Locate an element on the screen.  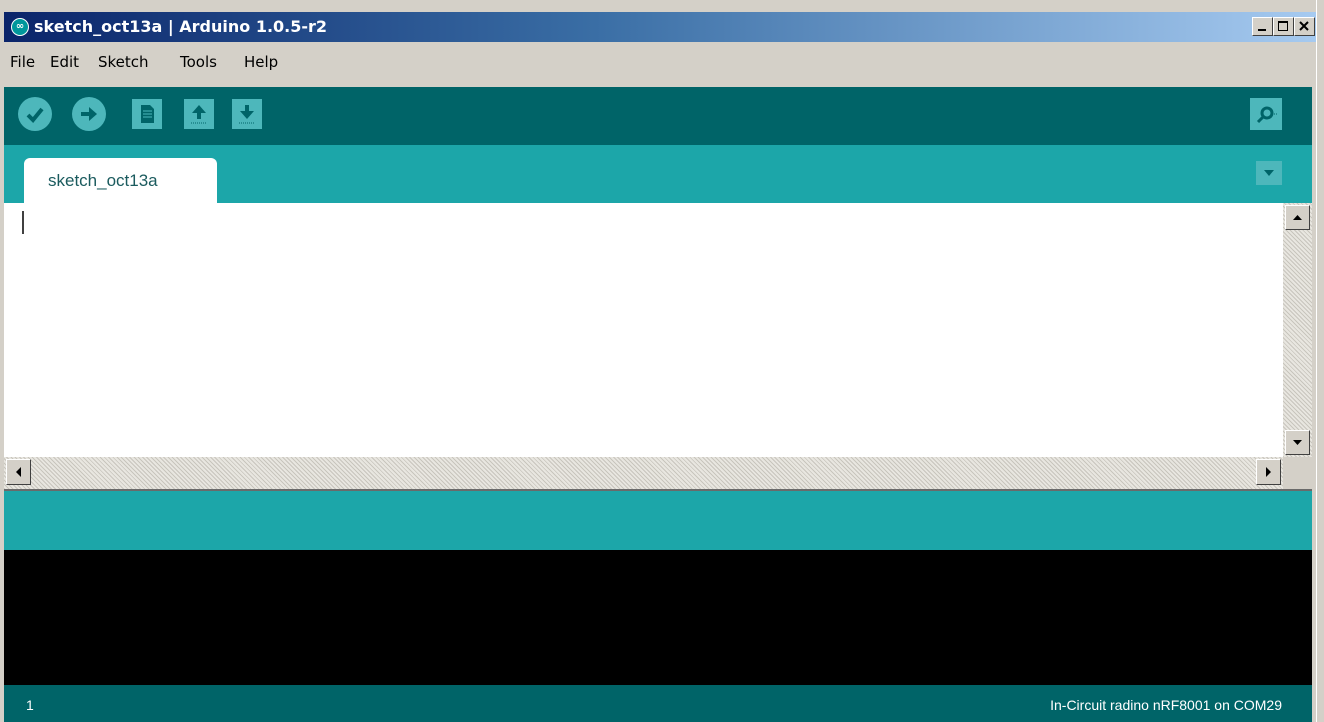
tab-menu-button is located at coordinates (1269, 173).